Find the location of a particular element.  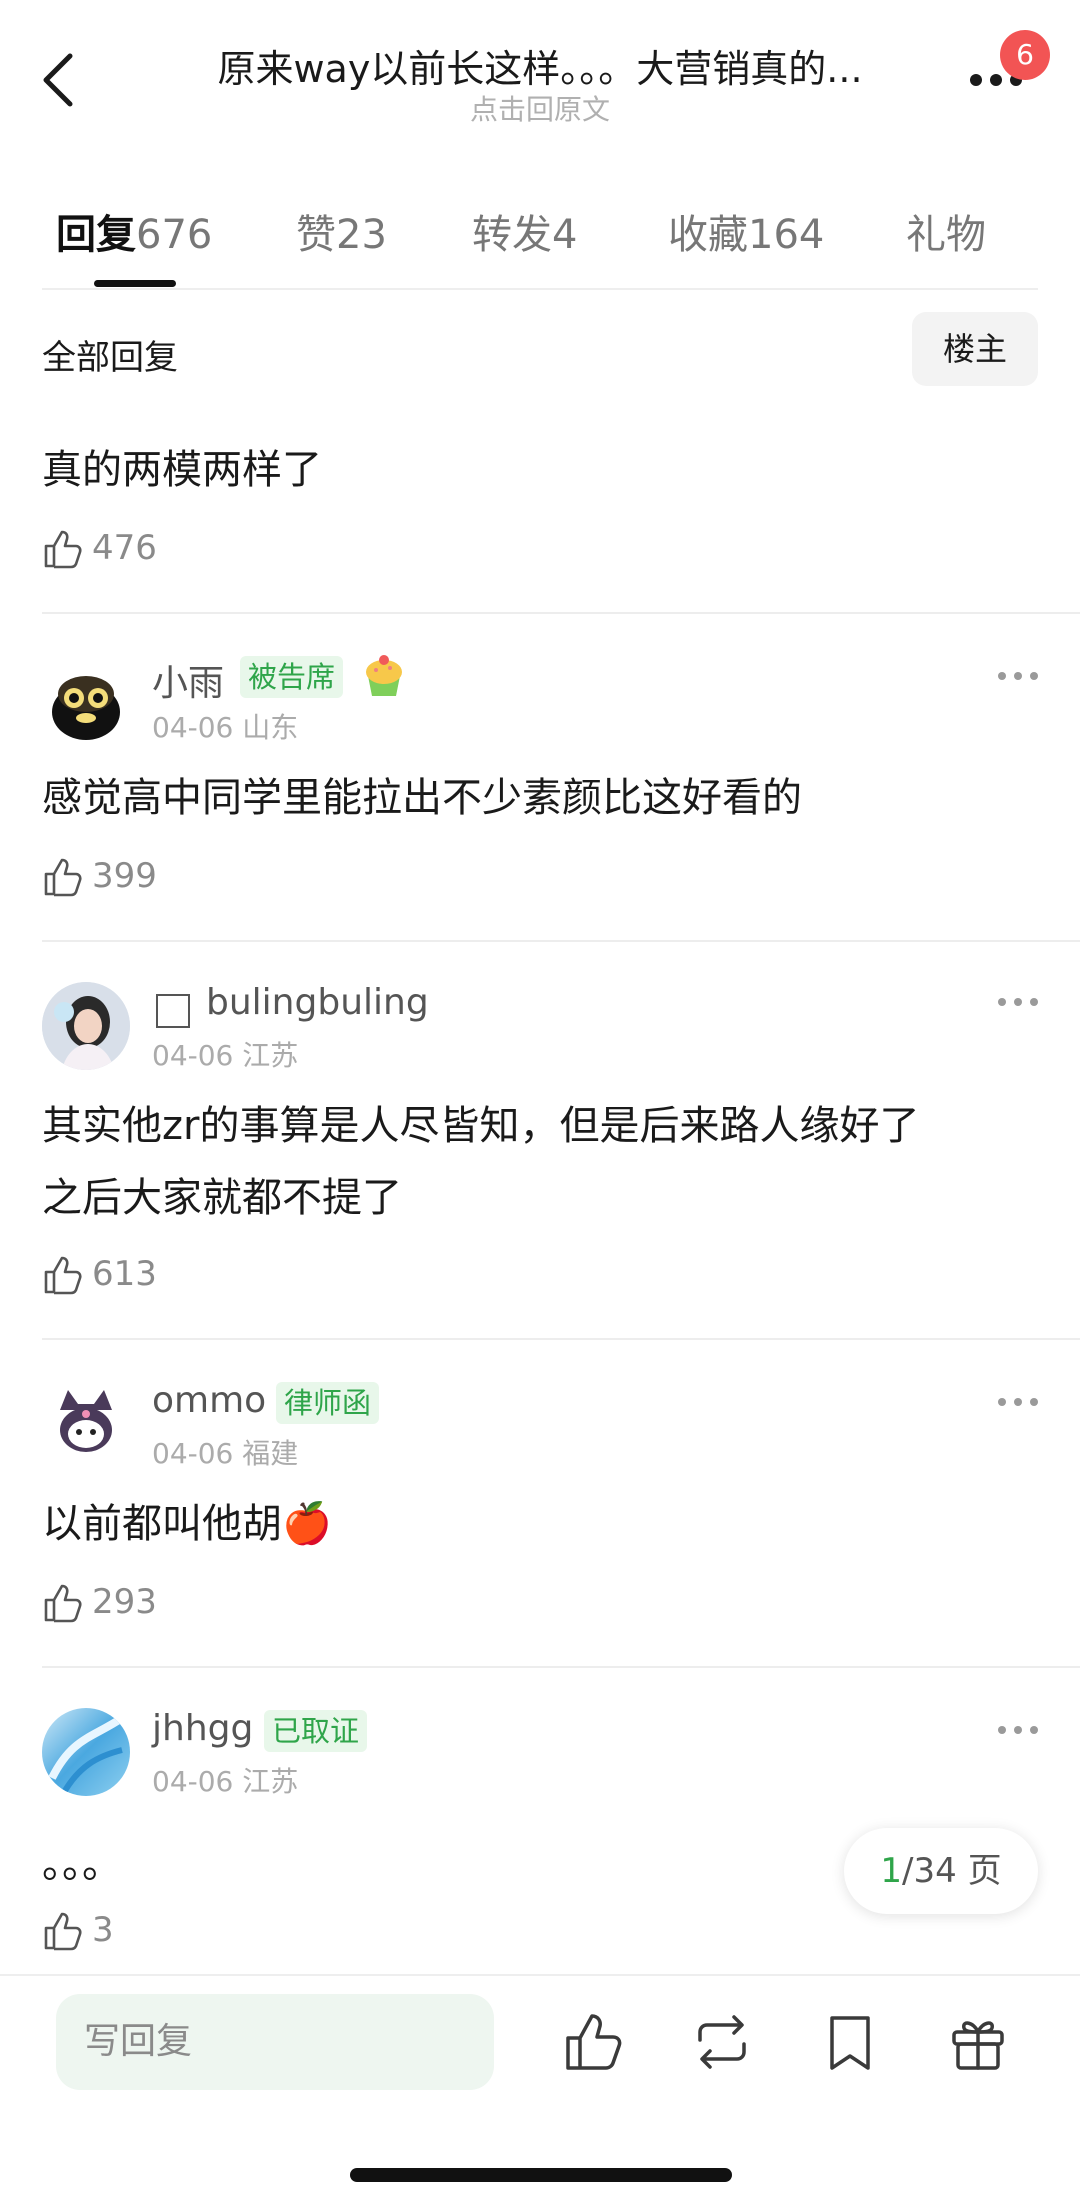

tab-label: 收藏 is located at coordinates (708, 235).